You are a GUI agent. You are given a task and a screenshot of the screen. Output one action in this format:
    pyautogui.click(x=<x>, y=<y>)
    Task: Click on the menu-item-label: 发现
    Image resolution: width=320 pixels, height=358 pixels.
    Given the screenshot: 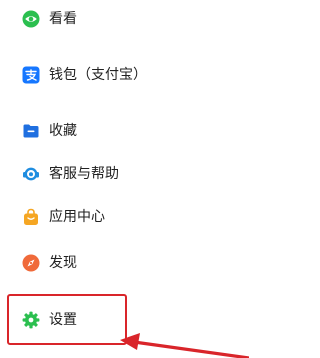 What is the action you would take?
    pyautogui.click(x=63, y=263)
    